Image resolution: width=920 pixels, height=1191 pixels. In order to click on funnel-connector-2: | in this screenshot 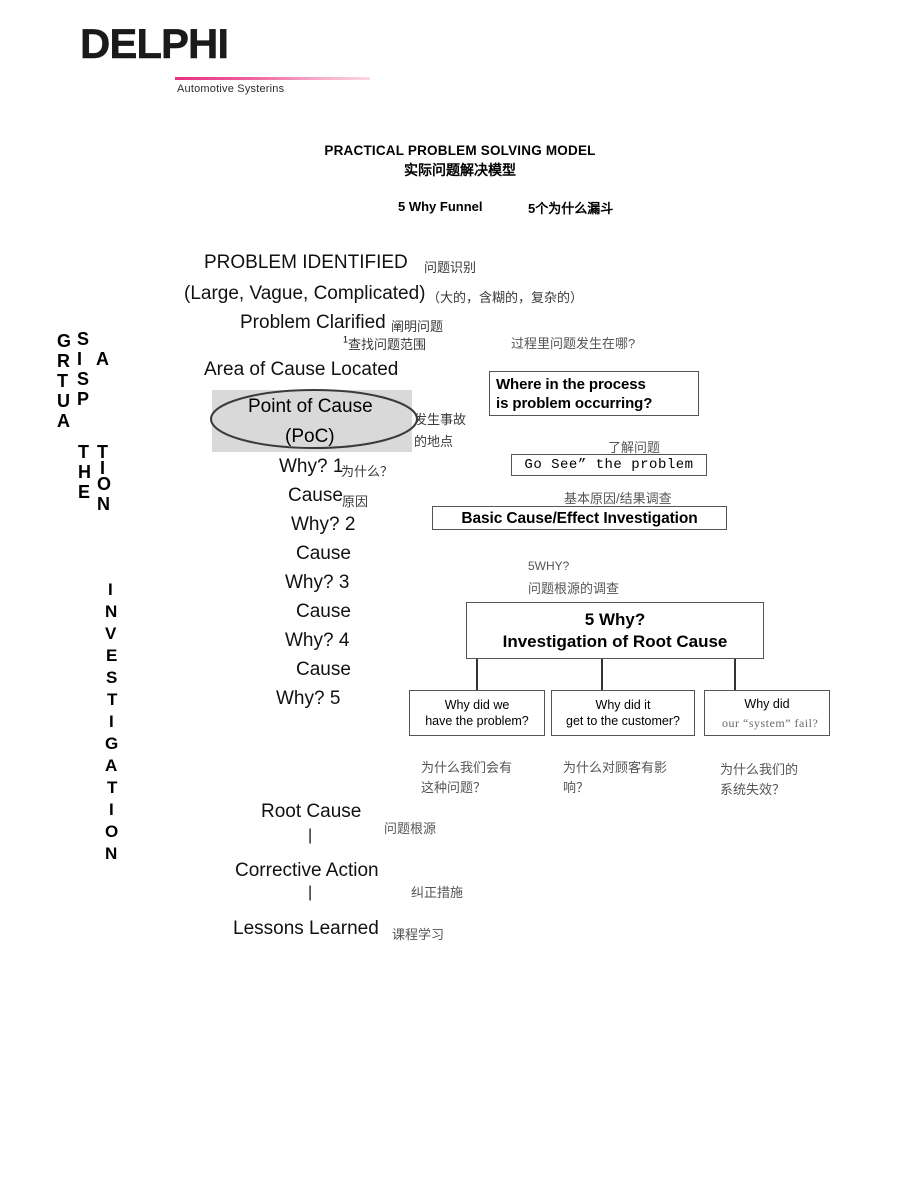, I will do `click(310, 892)`.